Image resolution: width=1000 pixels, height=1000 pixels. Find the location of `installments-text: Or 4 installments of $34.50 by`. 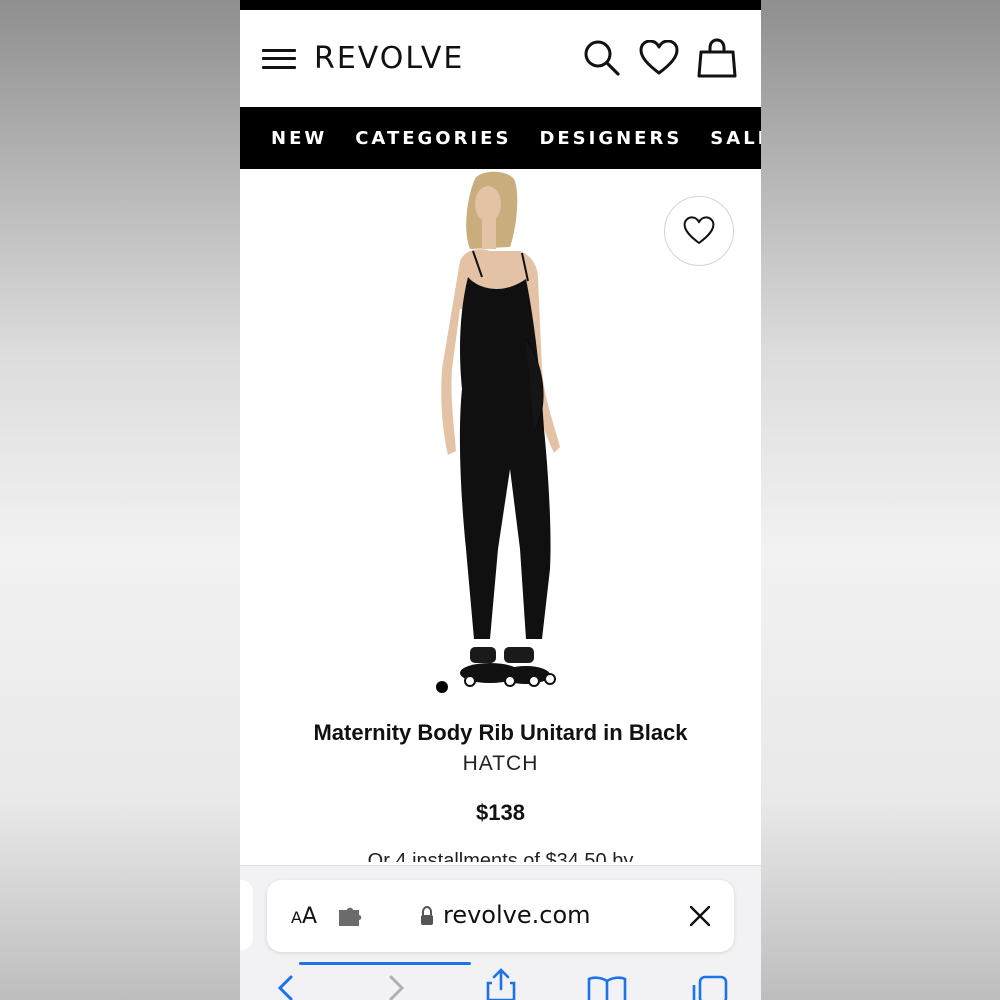

installments-text: Or 4 installments of $34.50 by is located at coordinates (500, 856).